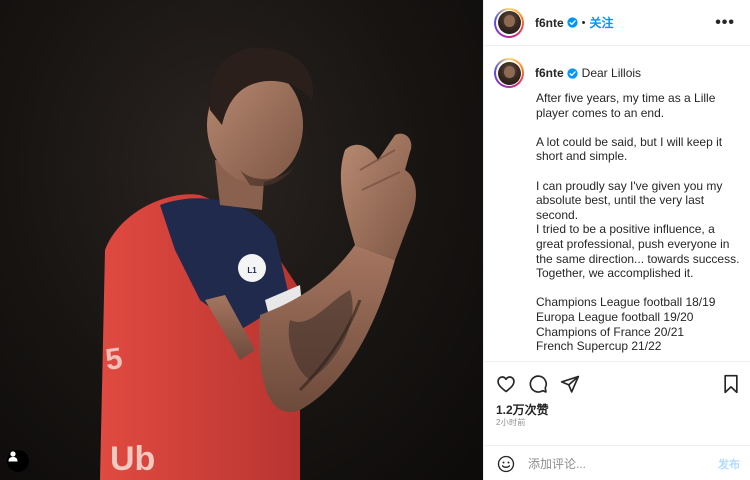  What do you see at coordinates (731, 384) in the screenshot?
I see `bookmark-icon` at bounding box center [731, 384].